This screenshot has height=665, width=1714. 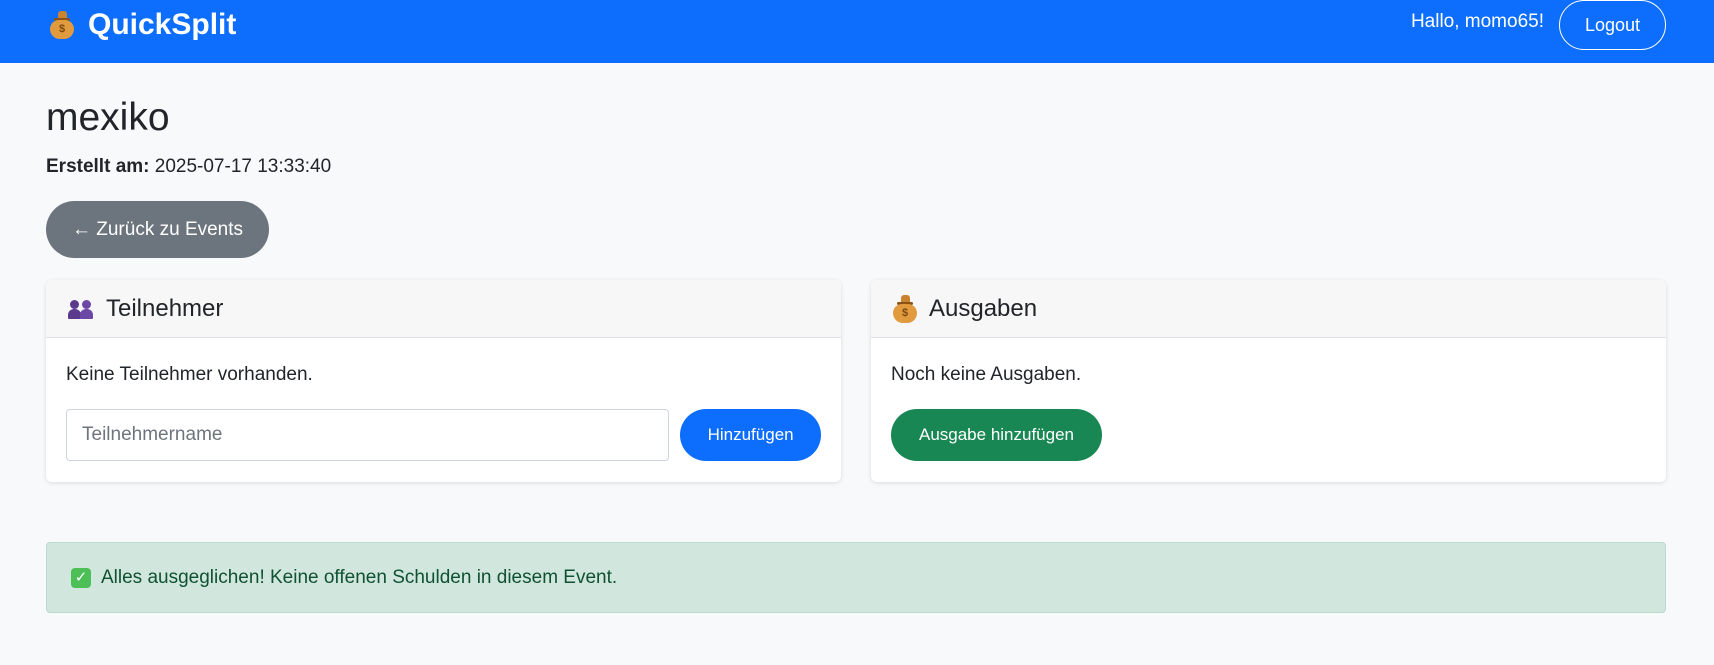 I want to click on back-to-events-button: ← Zurück zu Events, so click(x=157, y=229).